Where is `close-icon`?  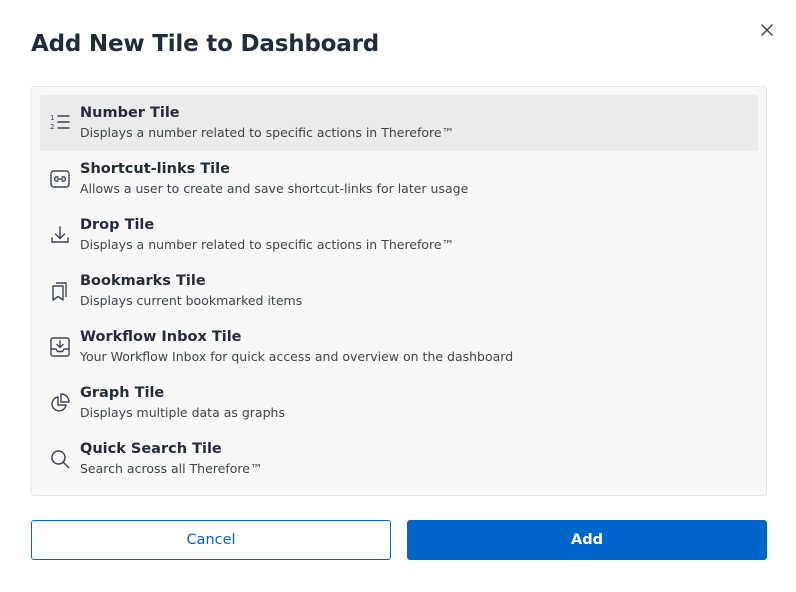
close-icon is located at coordinates (767, 30).